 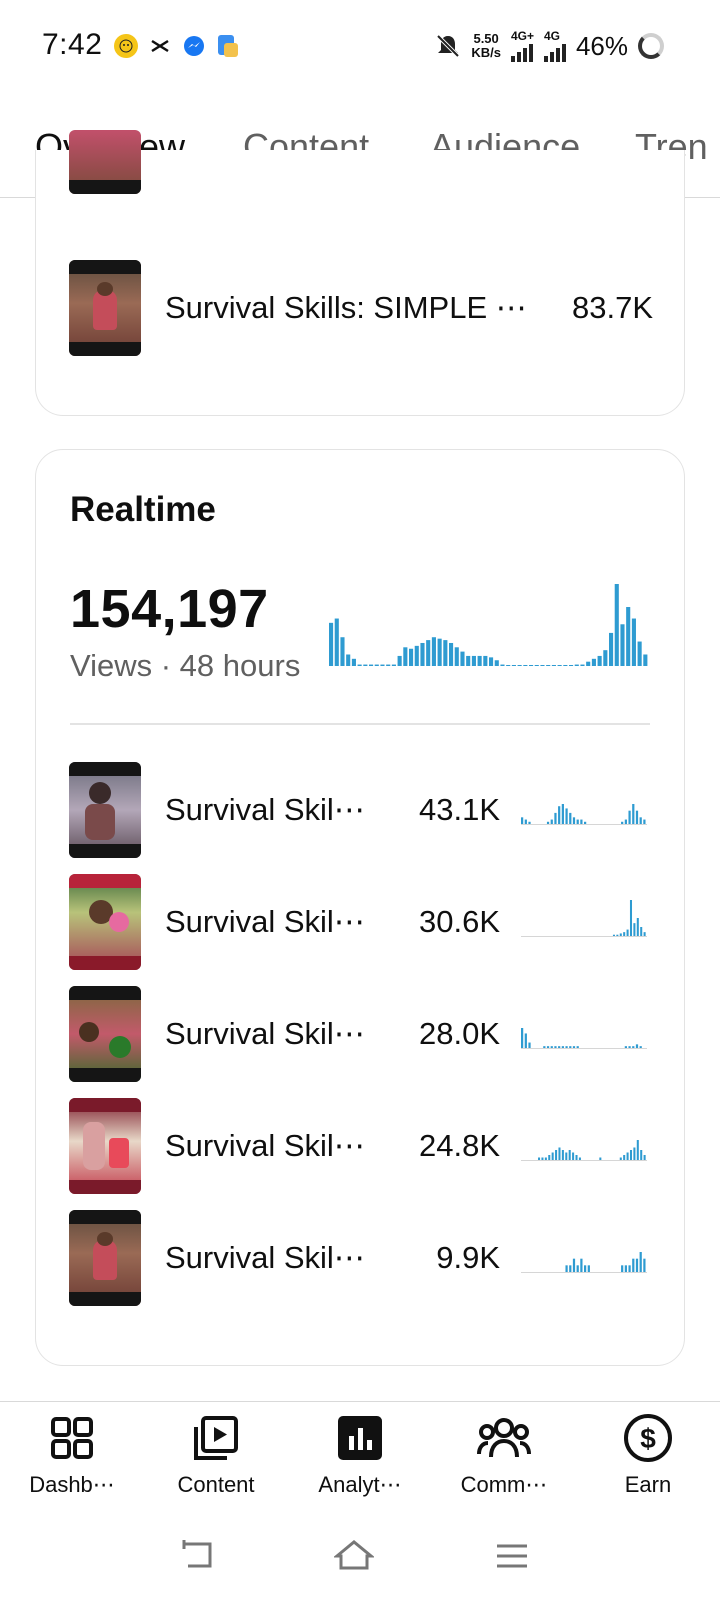 I want to click on nav-label: Content, so click(x=216, y=1484).